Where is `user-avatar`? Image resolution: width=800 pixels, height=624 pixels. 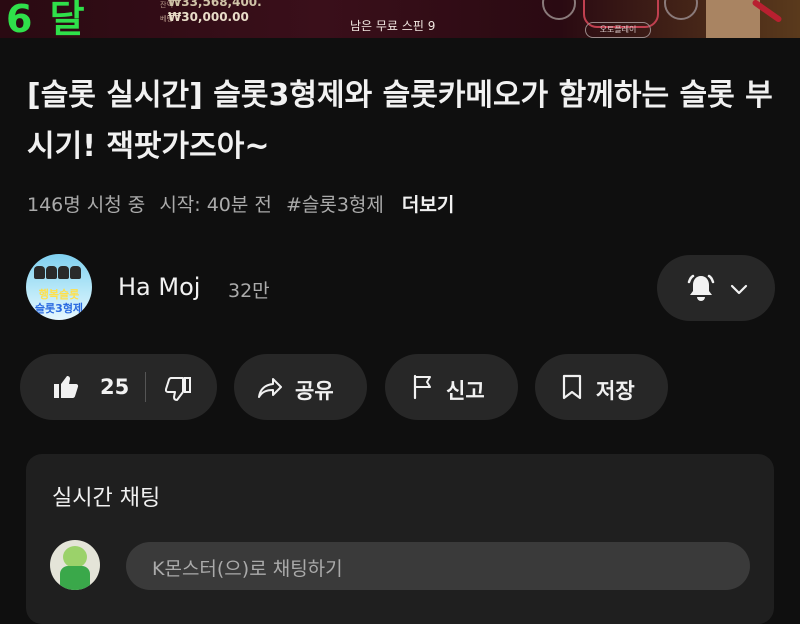
user-avatar is located at coordinates (75, 565).